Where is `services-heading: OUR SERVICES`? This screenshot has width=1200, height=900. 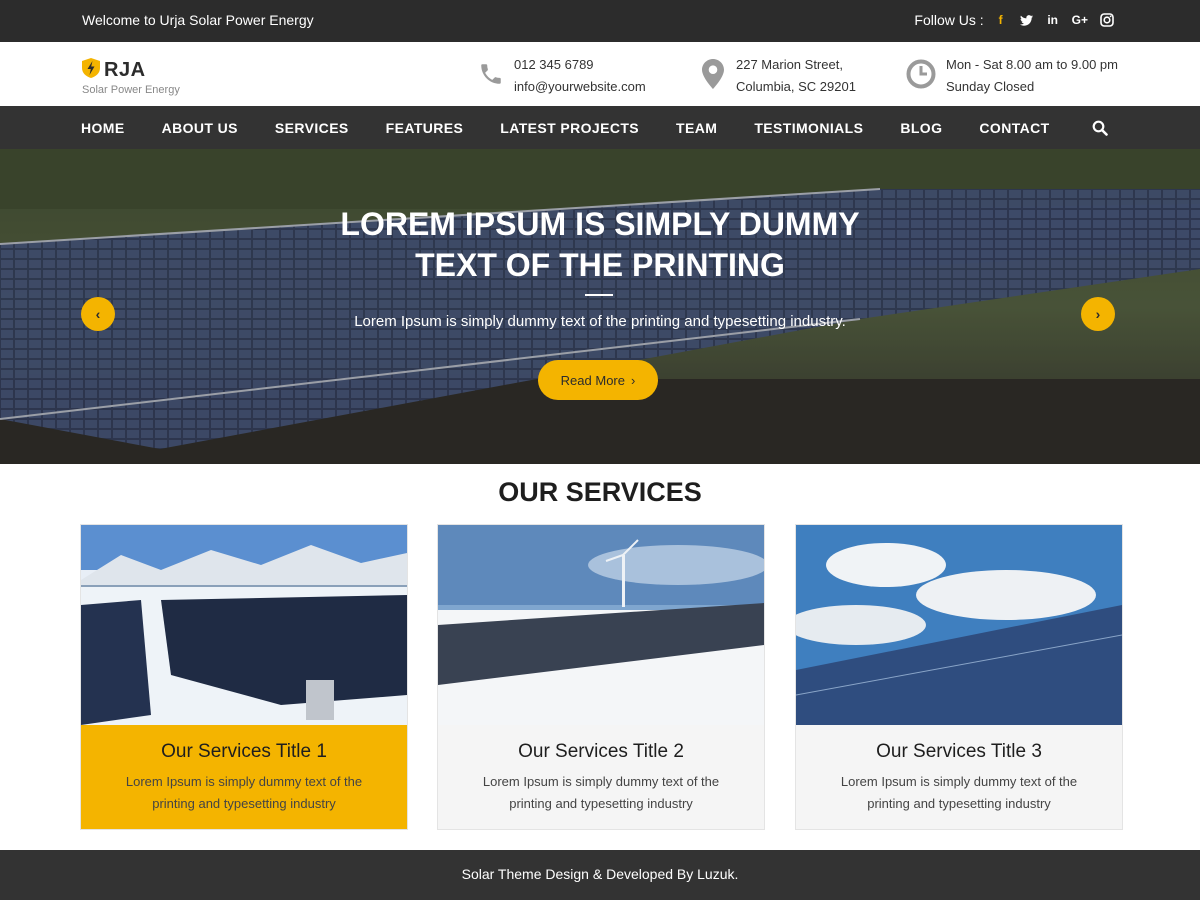
services-heading: OUR SERVICES is located at coordinates (600, 492).